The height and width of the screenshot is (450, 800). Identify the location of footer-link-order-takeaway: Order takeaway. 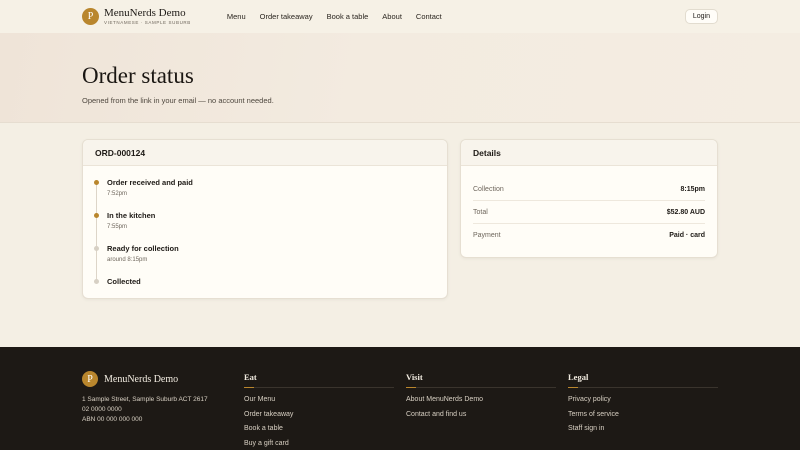
(319, 418).